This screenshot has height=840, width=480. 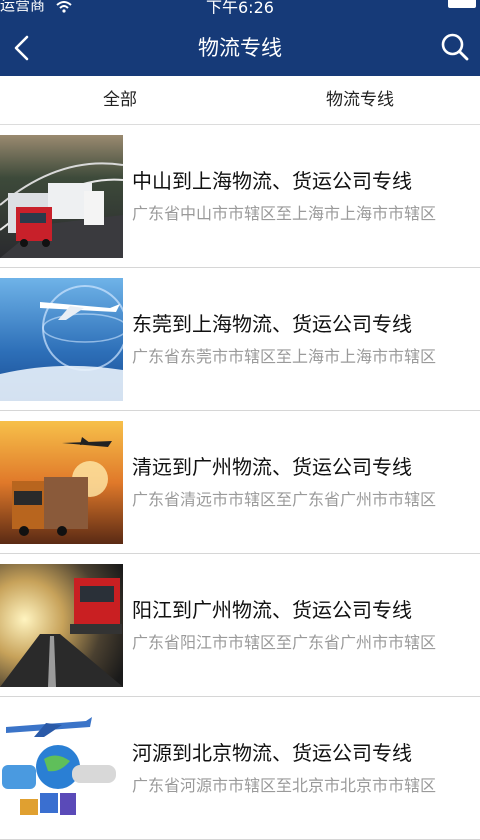 I want to click on route-description: 广东省阳江市市辖区至广东省广州市市辖区, so click(x=284, y=642).